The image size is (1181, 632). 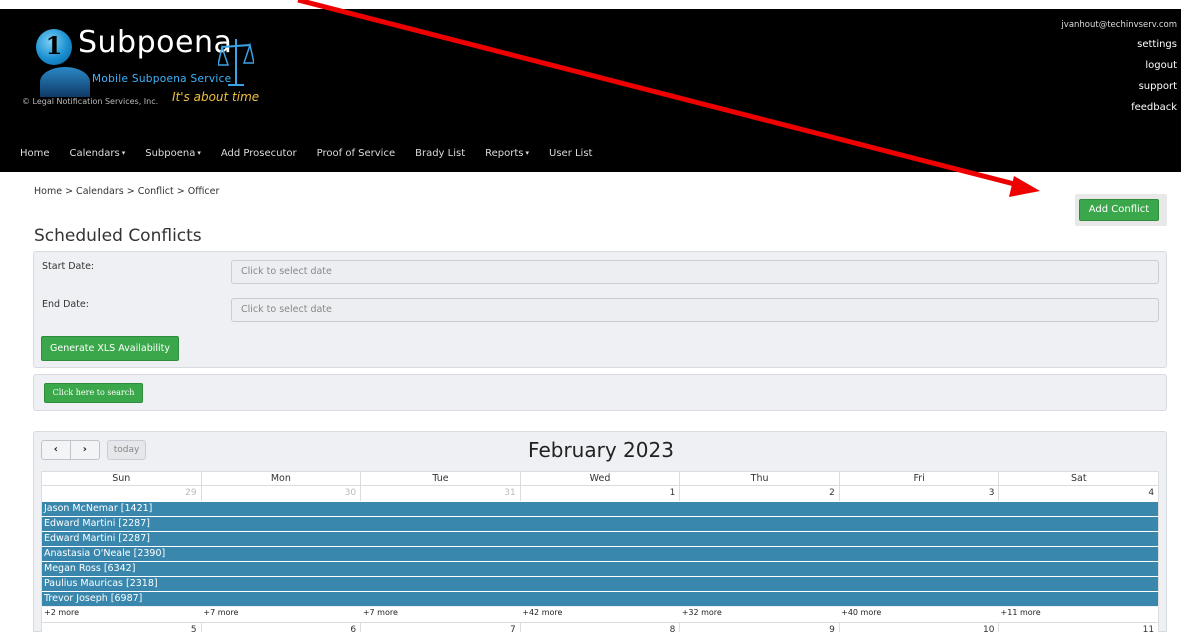 What do you see at coordinates (259, 153) in the screenshot?
I see `nav-add-prosecutor: Add Prosecutor` at bounding box center [259, 153].